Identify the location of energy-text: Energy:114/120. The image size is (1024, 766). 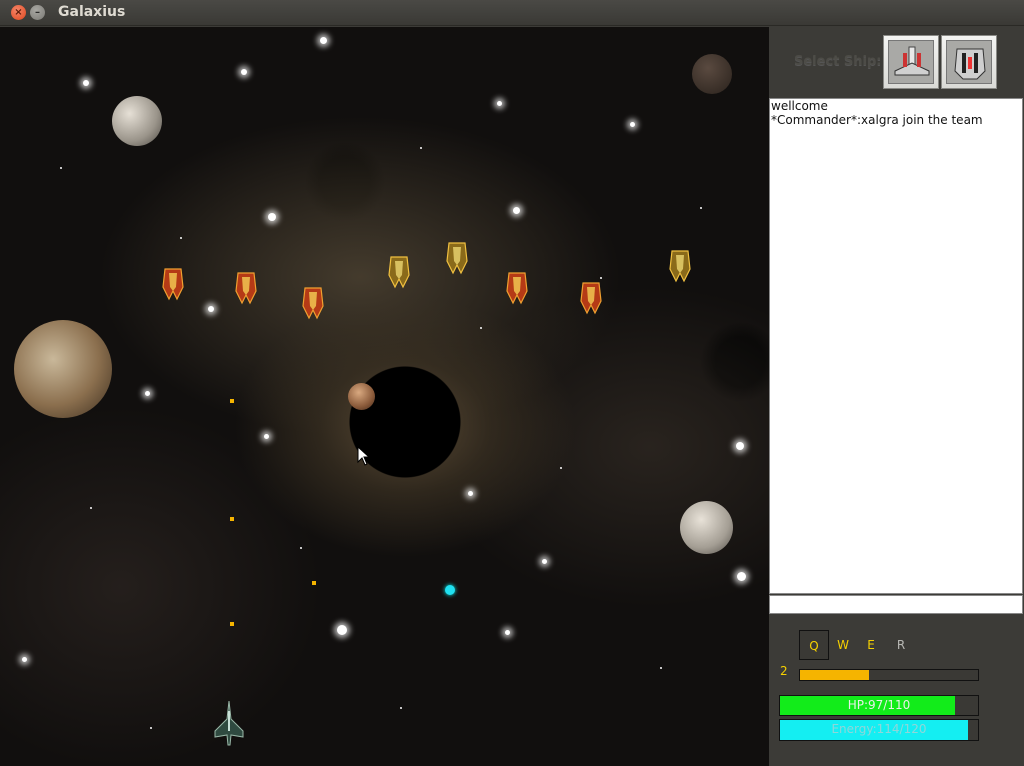
(879, 729).